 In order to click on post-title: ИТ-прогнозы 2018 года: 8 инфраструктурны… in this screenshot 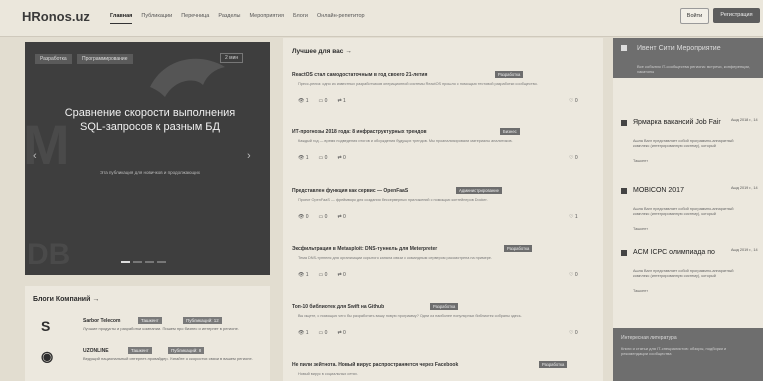, I will do `click(359, 132)`.